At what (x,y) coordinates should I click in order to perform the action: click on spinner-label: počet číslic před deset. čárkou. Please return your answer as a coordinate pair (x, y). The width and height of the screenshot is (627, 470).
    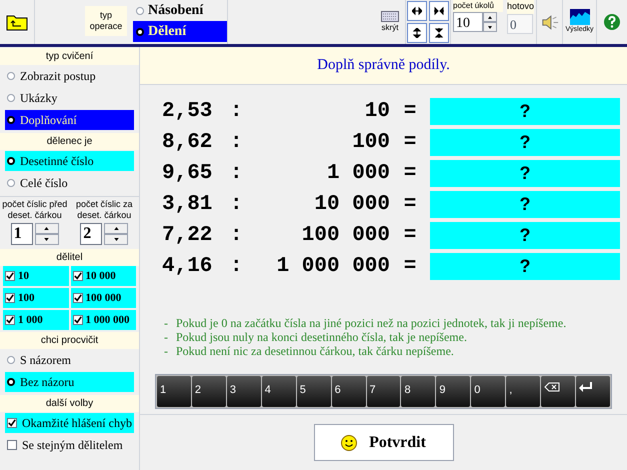
    Looking at the image, I should click on (34, 210).